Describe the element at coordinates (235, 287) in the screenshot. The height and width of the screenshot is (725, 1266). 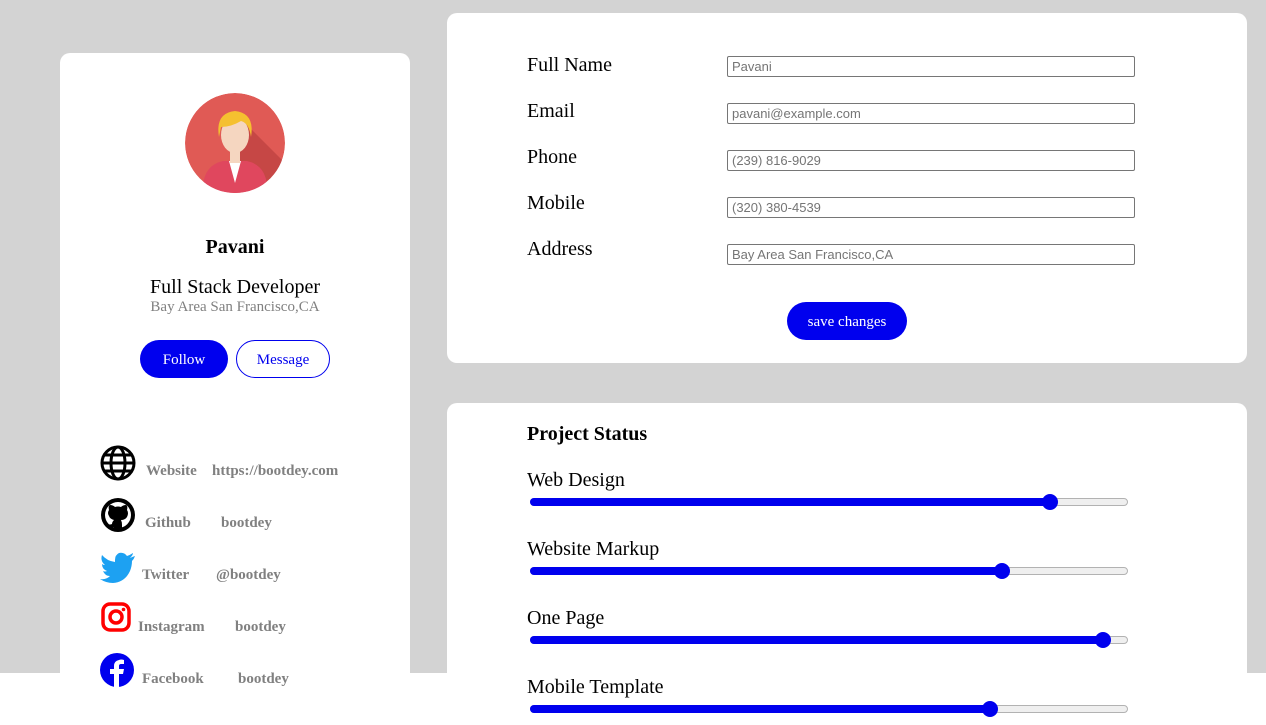
I see `profile-role: Full Stack Developer` at that location.